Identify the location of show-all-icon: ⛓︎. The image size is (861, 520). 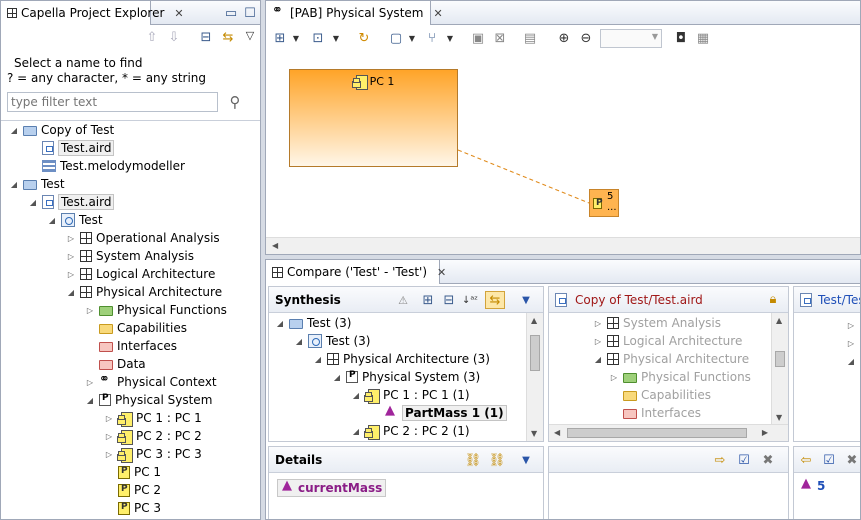
(497, 460).